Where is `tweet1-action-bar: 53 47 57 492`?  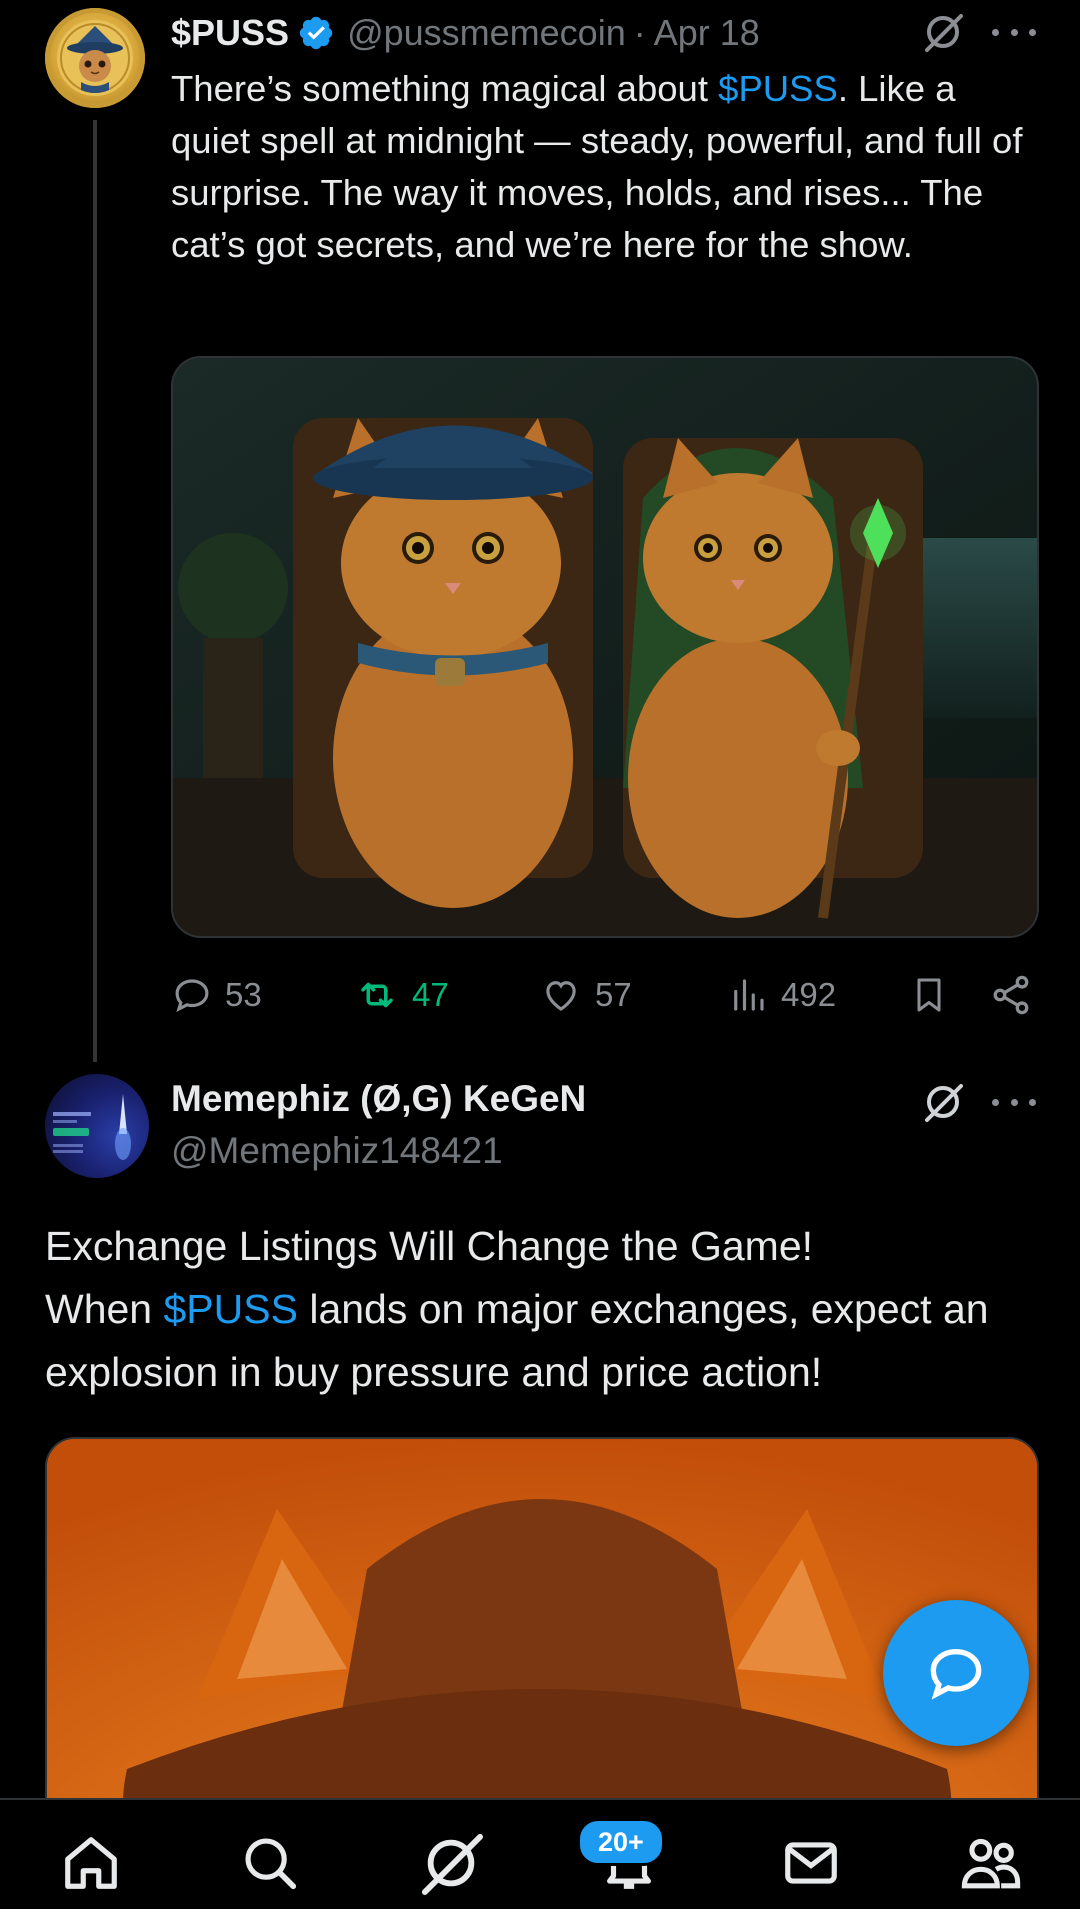 tweet1-action-bar: 53 47 57 492 is located at coordinates (603, 995).